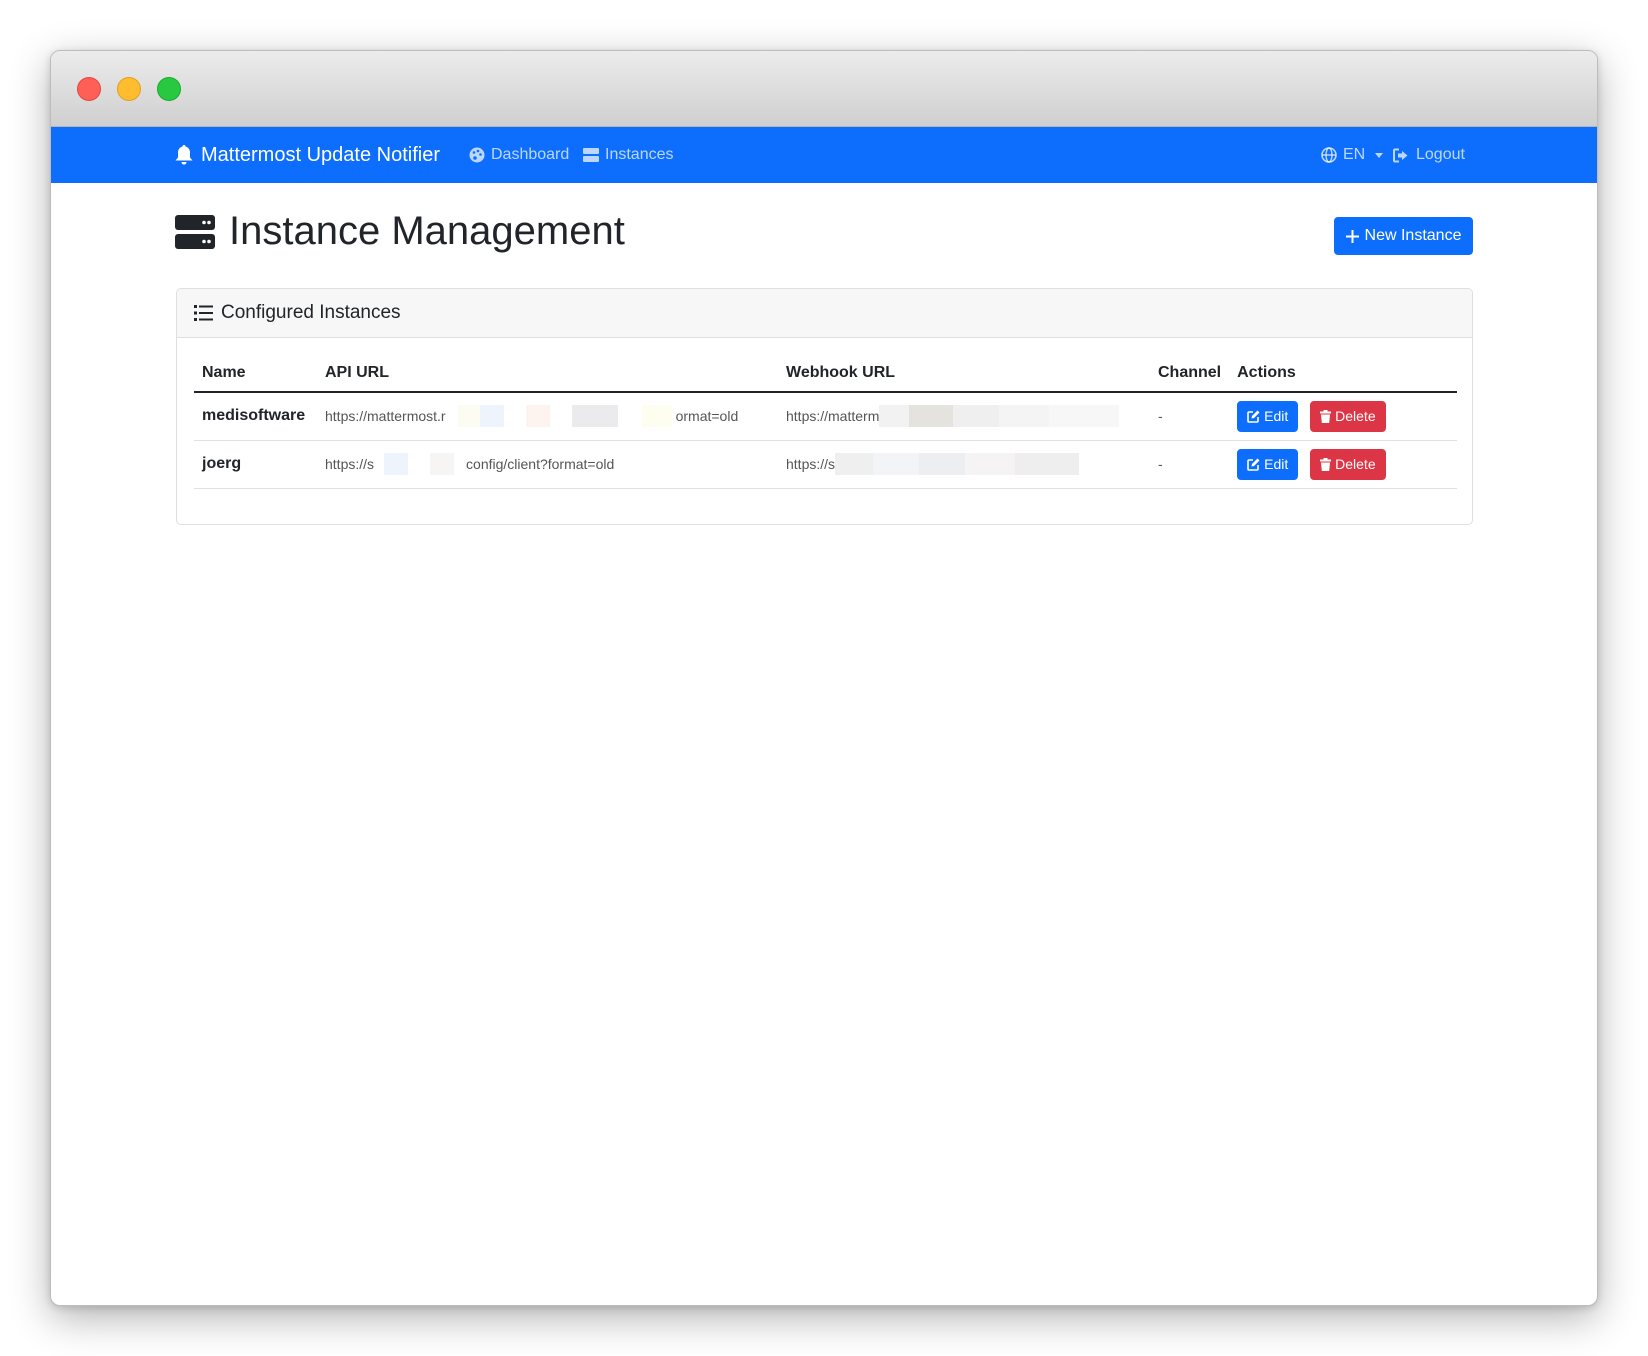  I want to click on logout-link: Logout, so click(1429, 155).